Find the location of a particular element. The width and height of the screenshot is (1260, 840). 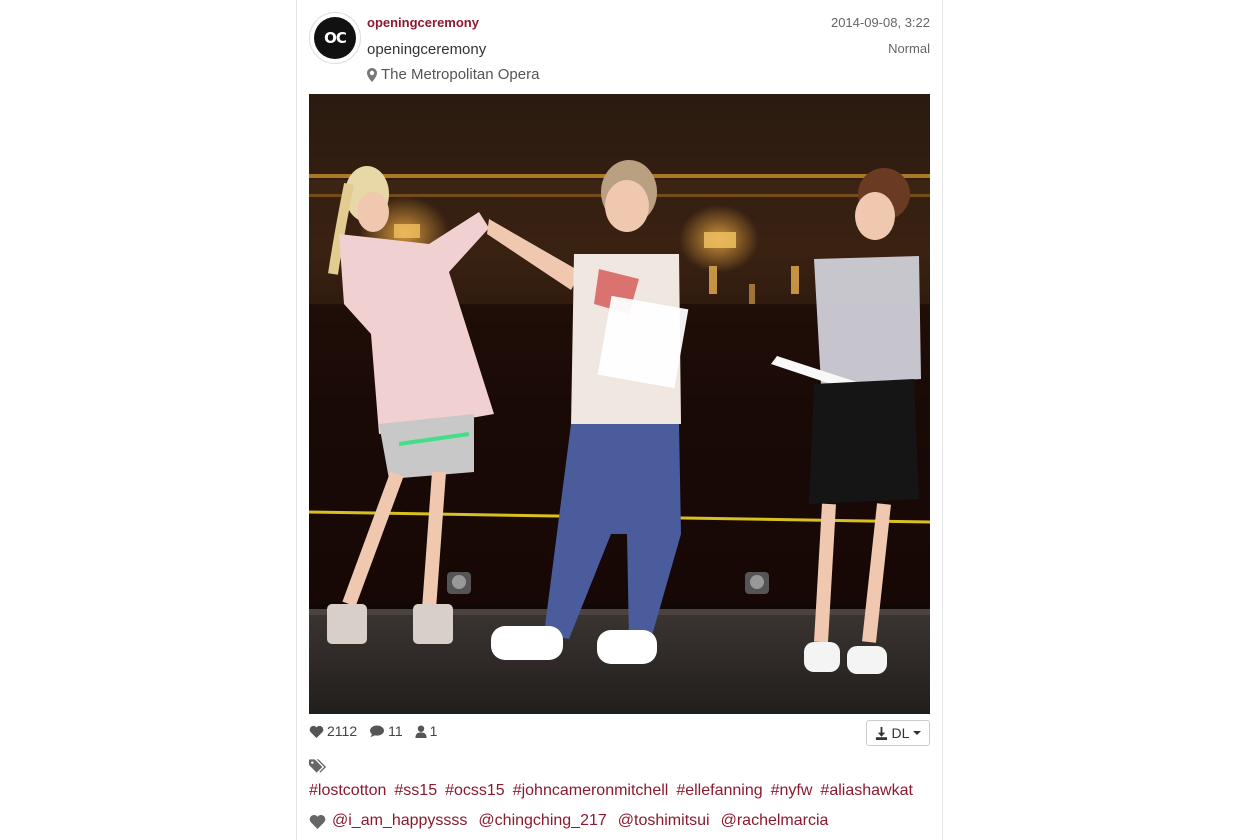

post-stats: 2112 11 1 is located at coordinates (373, 731).